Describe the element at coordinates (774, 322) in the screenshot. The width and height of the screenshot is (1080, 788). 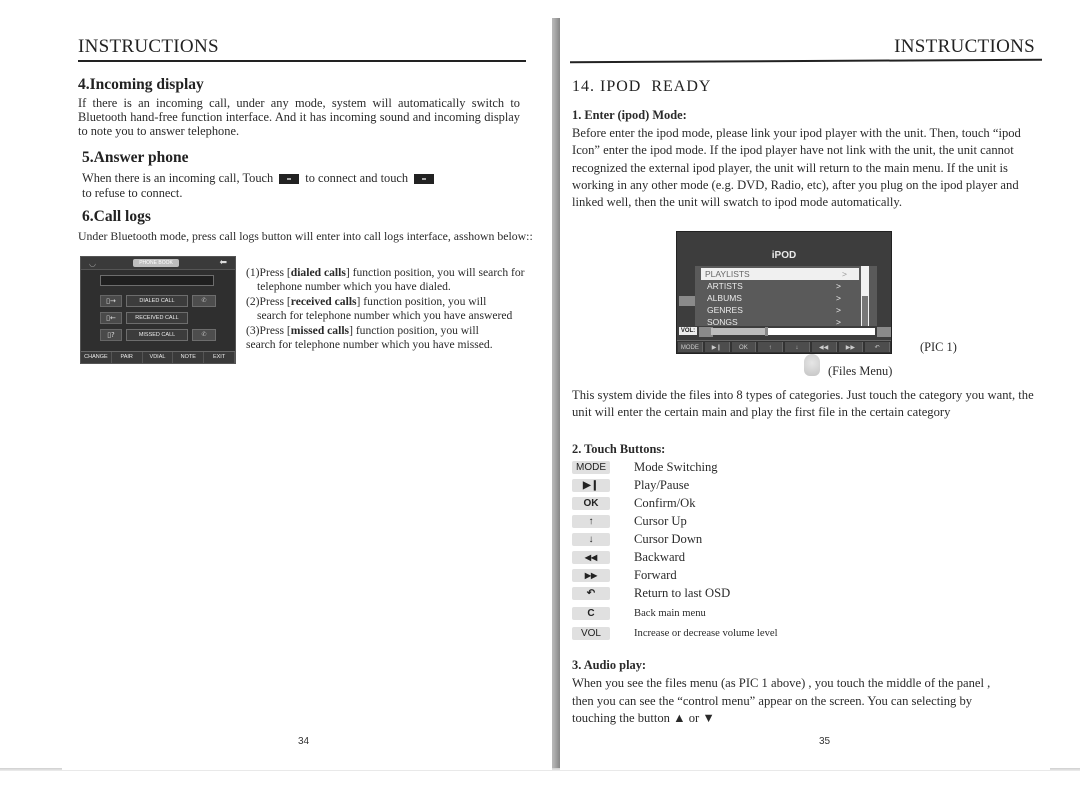
I see `ipod-item-songs: SONGS >` at that location.